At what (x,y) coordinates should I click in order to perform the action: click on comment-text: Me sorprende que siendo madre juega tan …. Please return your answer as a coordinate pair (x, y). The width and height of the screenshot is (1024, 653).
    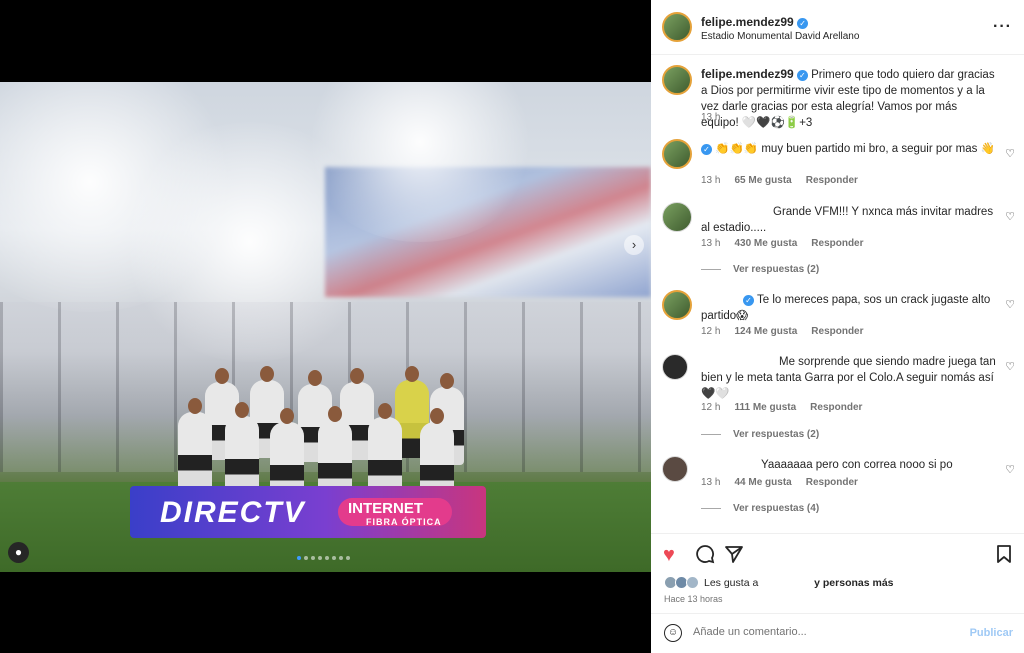
    Looking at the image, I should click on (848, 378).